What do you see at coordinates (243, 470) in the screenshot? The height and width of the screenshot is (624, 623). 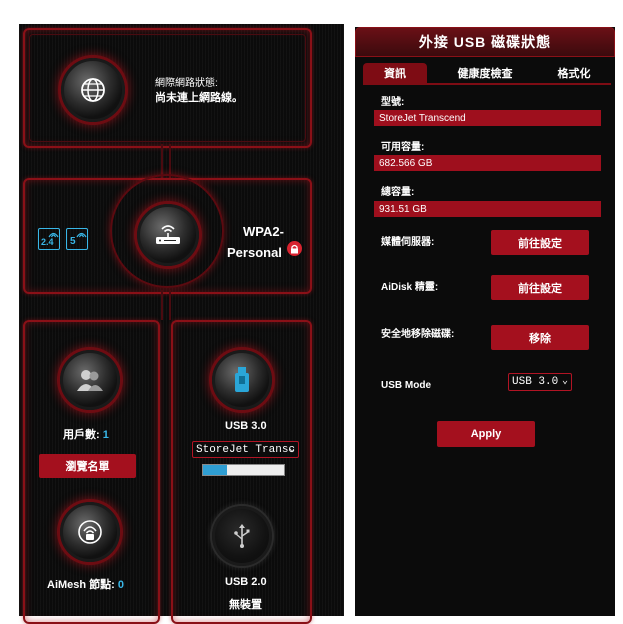 I see `usb-usage-bar` at bounding box center [243, 470].